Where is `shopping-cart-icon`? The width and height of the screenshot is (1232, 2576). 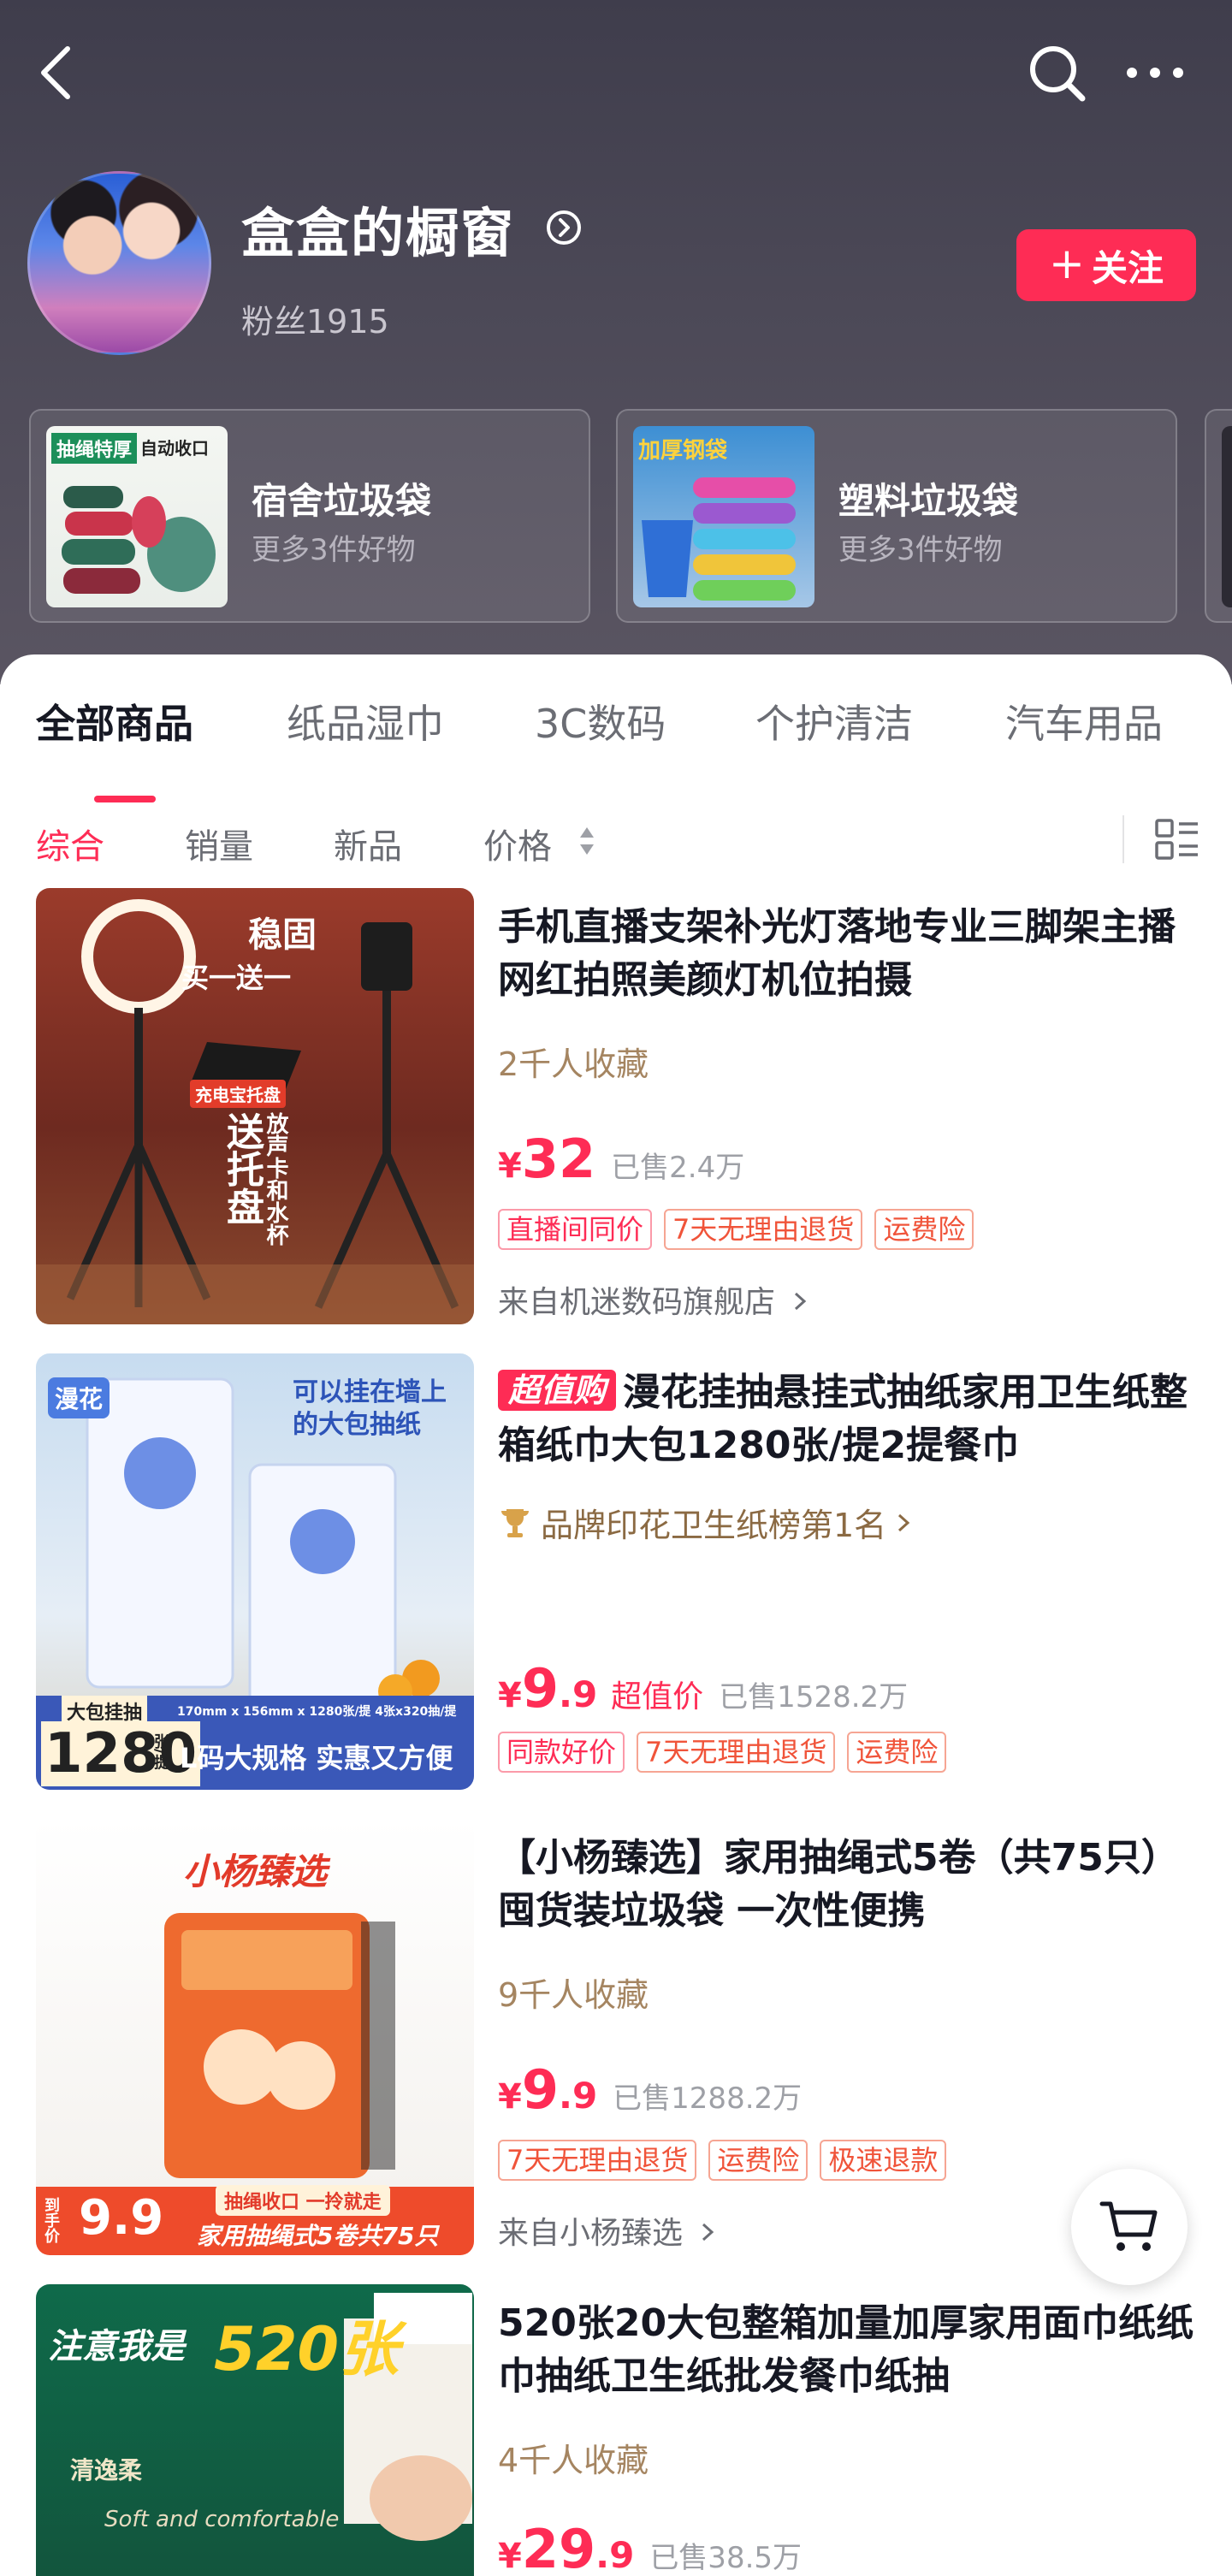 shopping-cart-icon is located at coordinates (1128, 2226).